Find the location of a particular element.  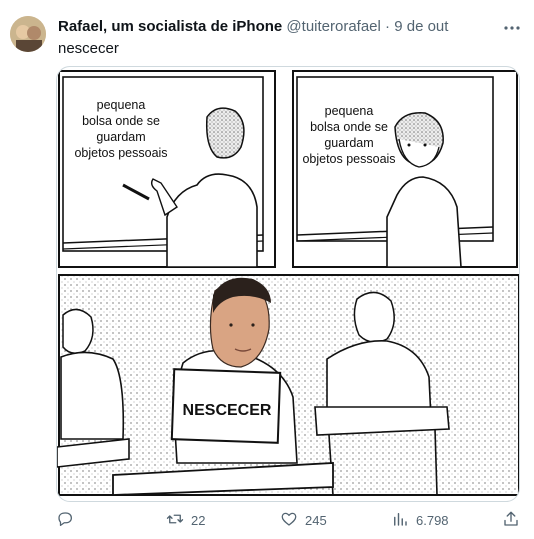

more-options-icon is located at coordinates (512, 28).